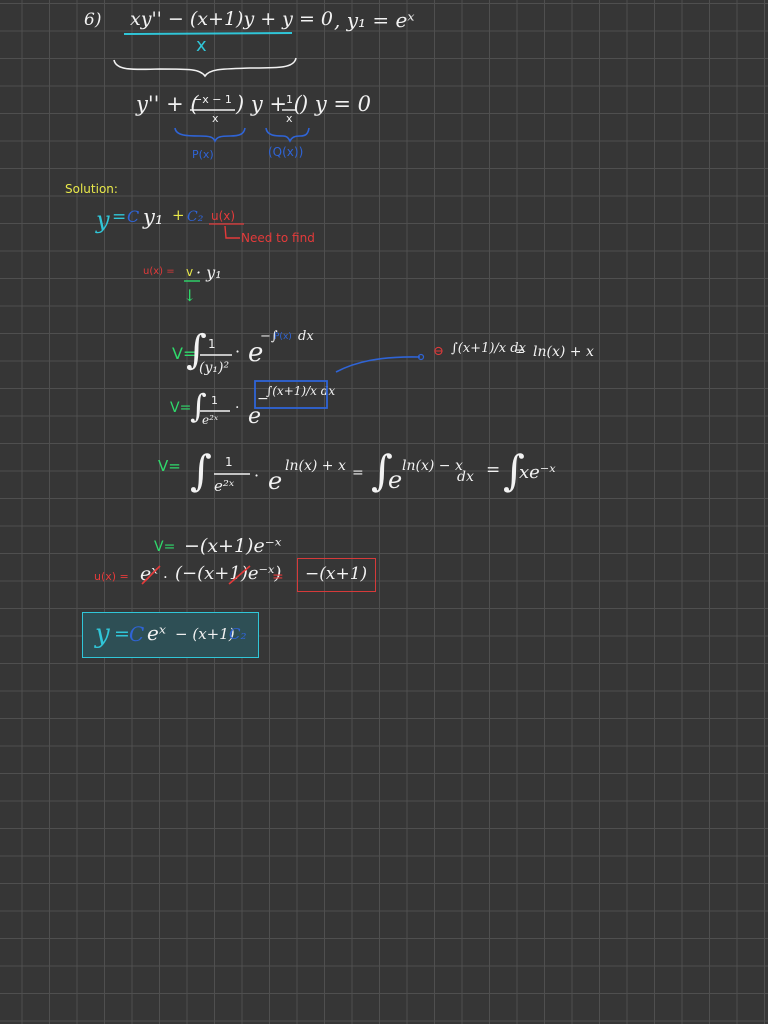  What do you see at coordinates (210, 135) in the screenshot?
I see `p-brace` at bounding box center [210, 135].